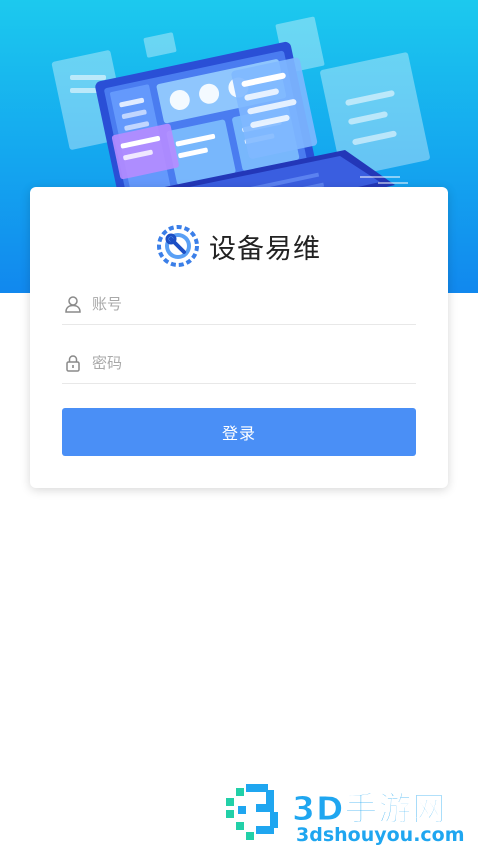  Describe the element at coordinates (73, 363) in the screenshot. I see `lock-icon` at that location.